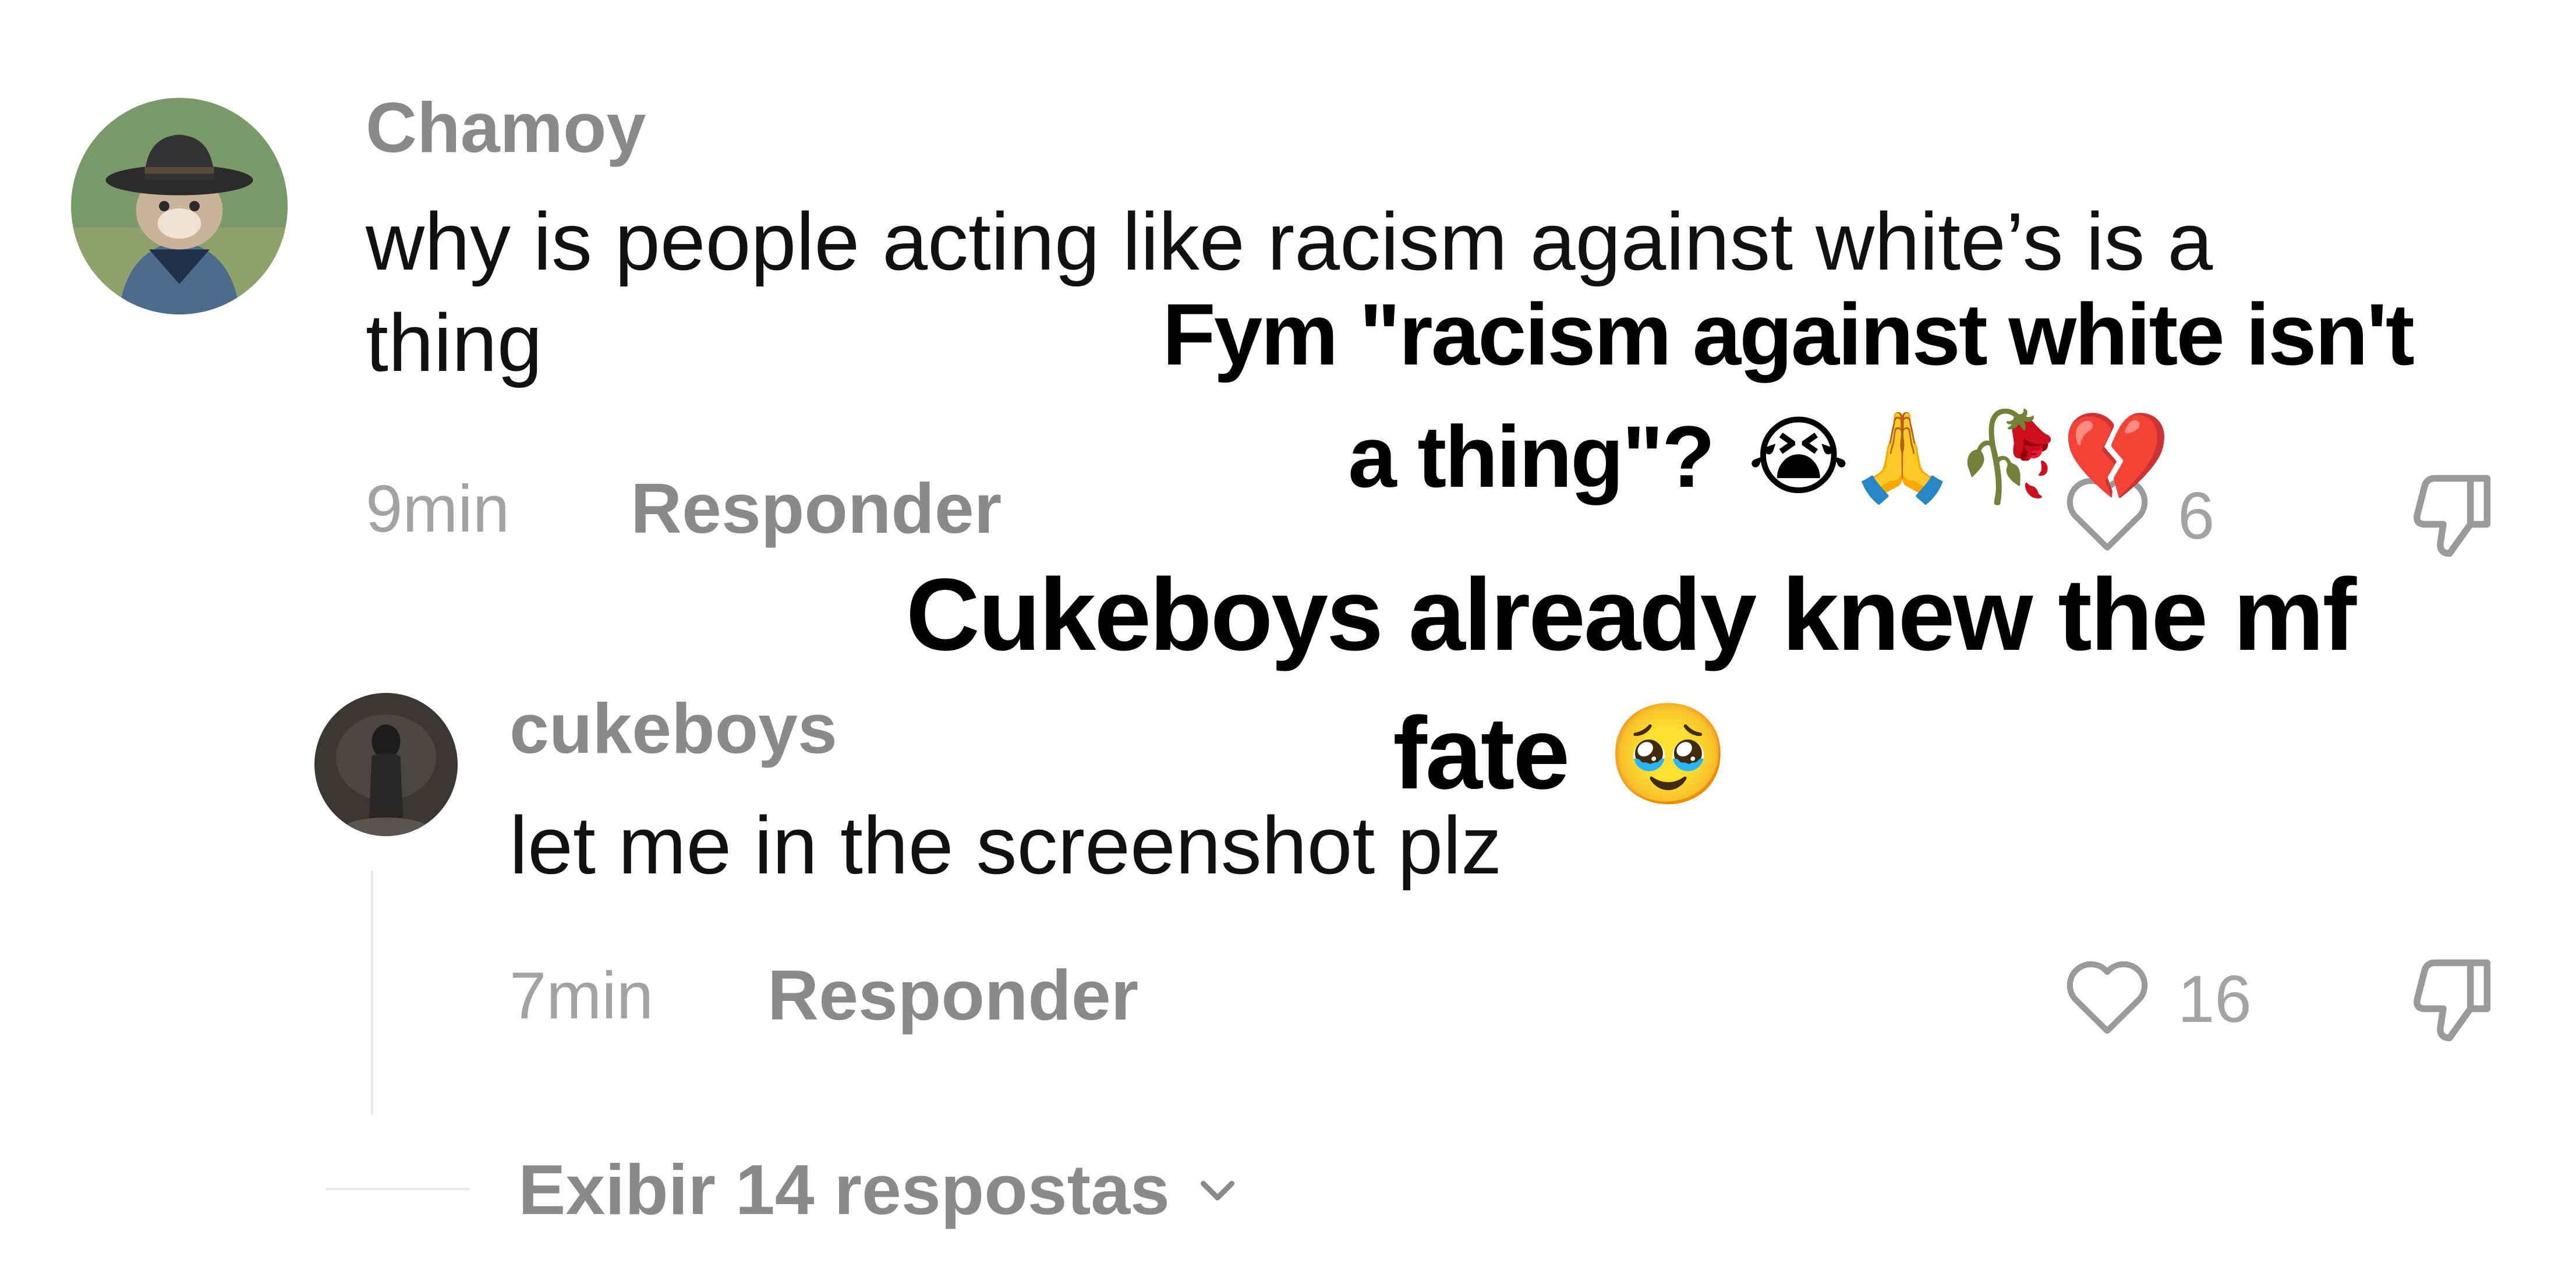 The image size is (2576, 1281). What do you see at coordinates (1481, 753) in the screenshot?
I see `overlay-caption-text: fate` at bounding box center [1481, 753].